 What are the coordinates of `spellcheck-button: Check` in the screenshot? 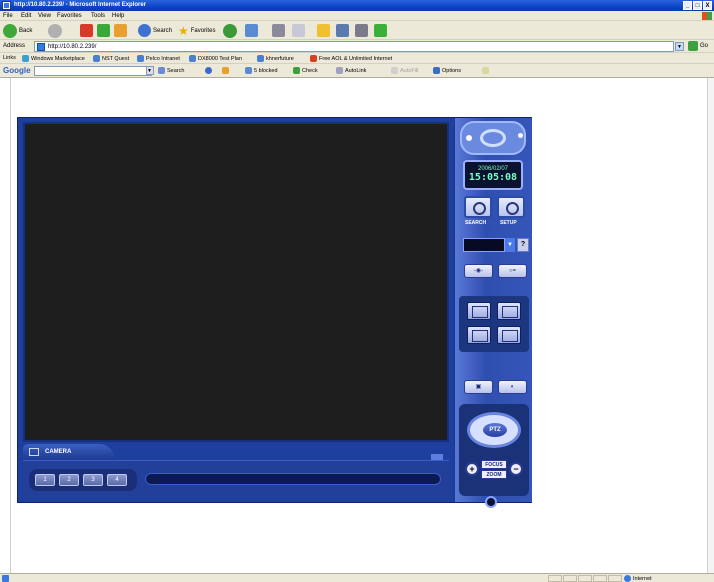 It's located at (305, 70).